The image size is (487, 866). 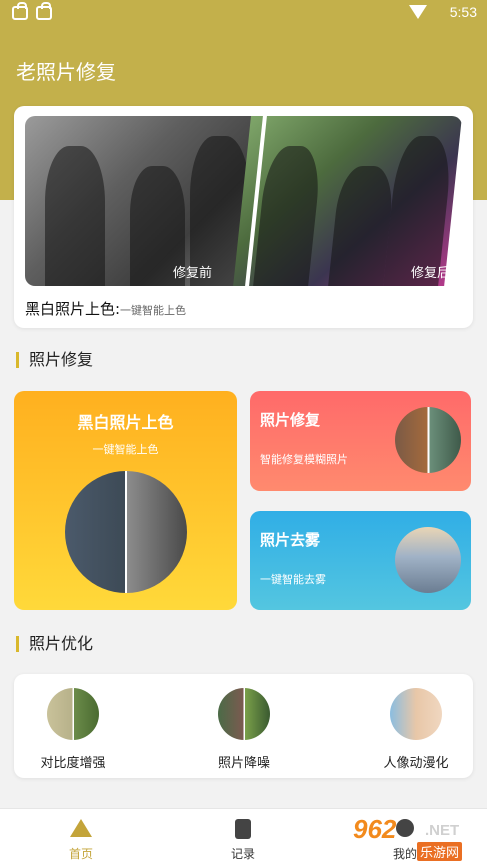 What do you see at coordinates (125, 422) in the screenshot?
I see `colorize-title: 黑白照片上色` at bounding box center [125, 422].